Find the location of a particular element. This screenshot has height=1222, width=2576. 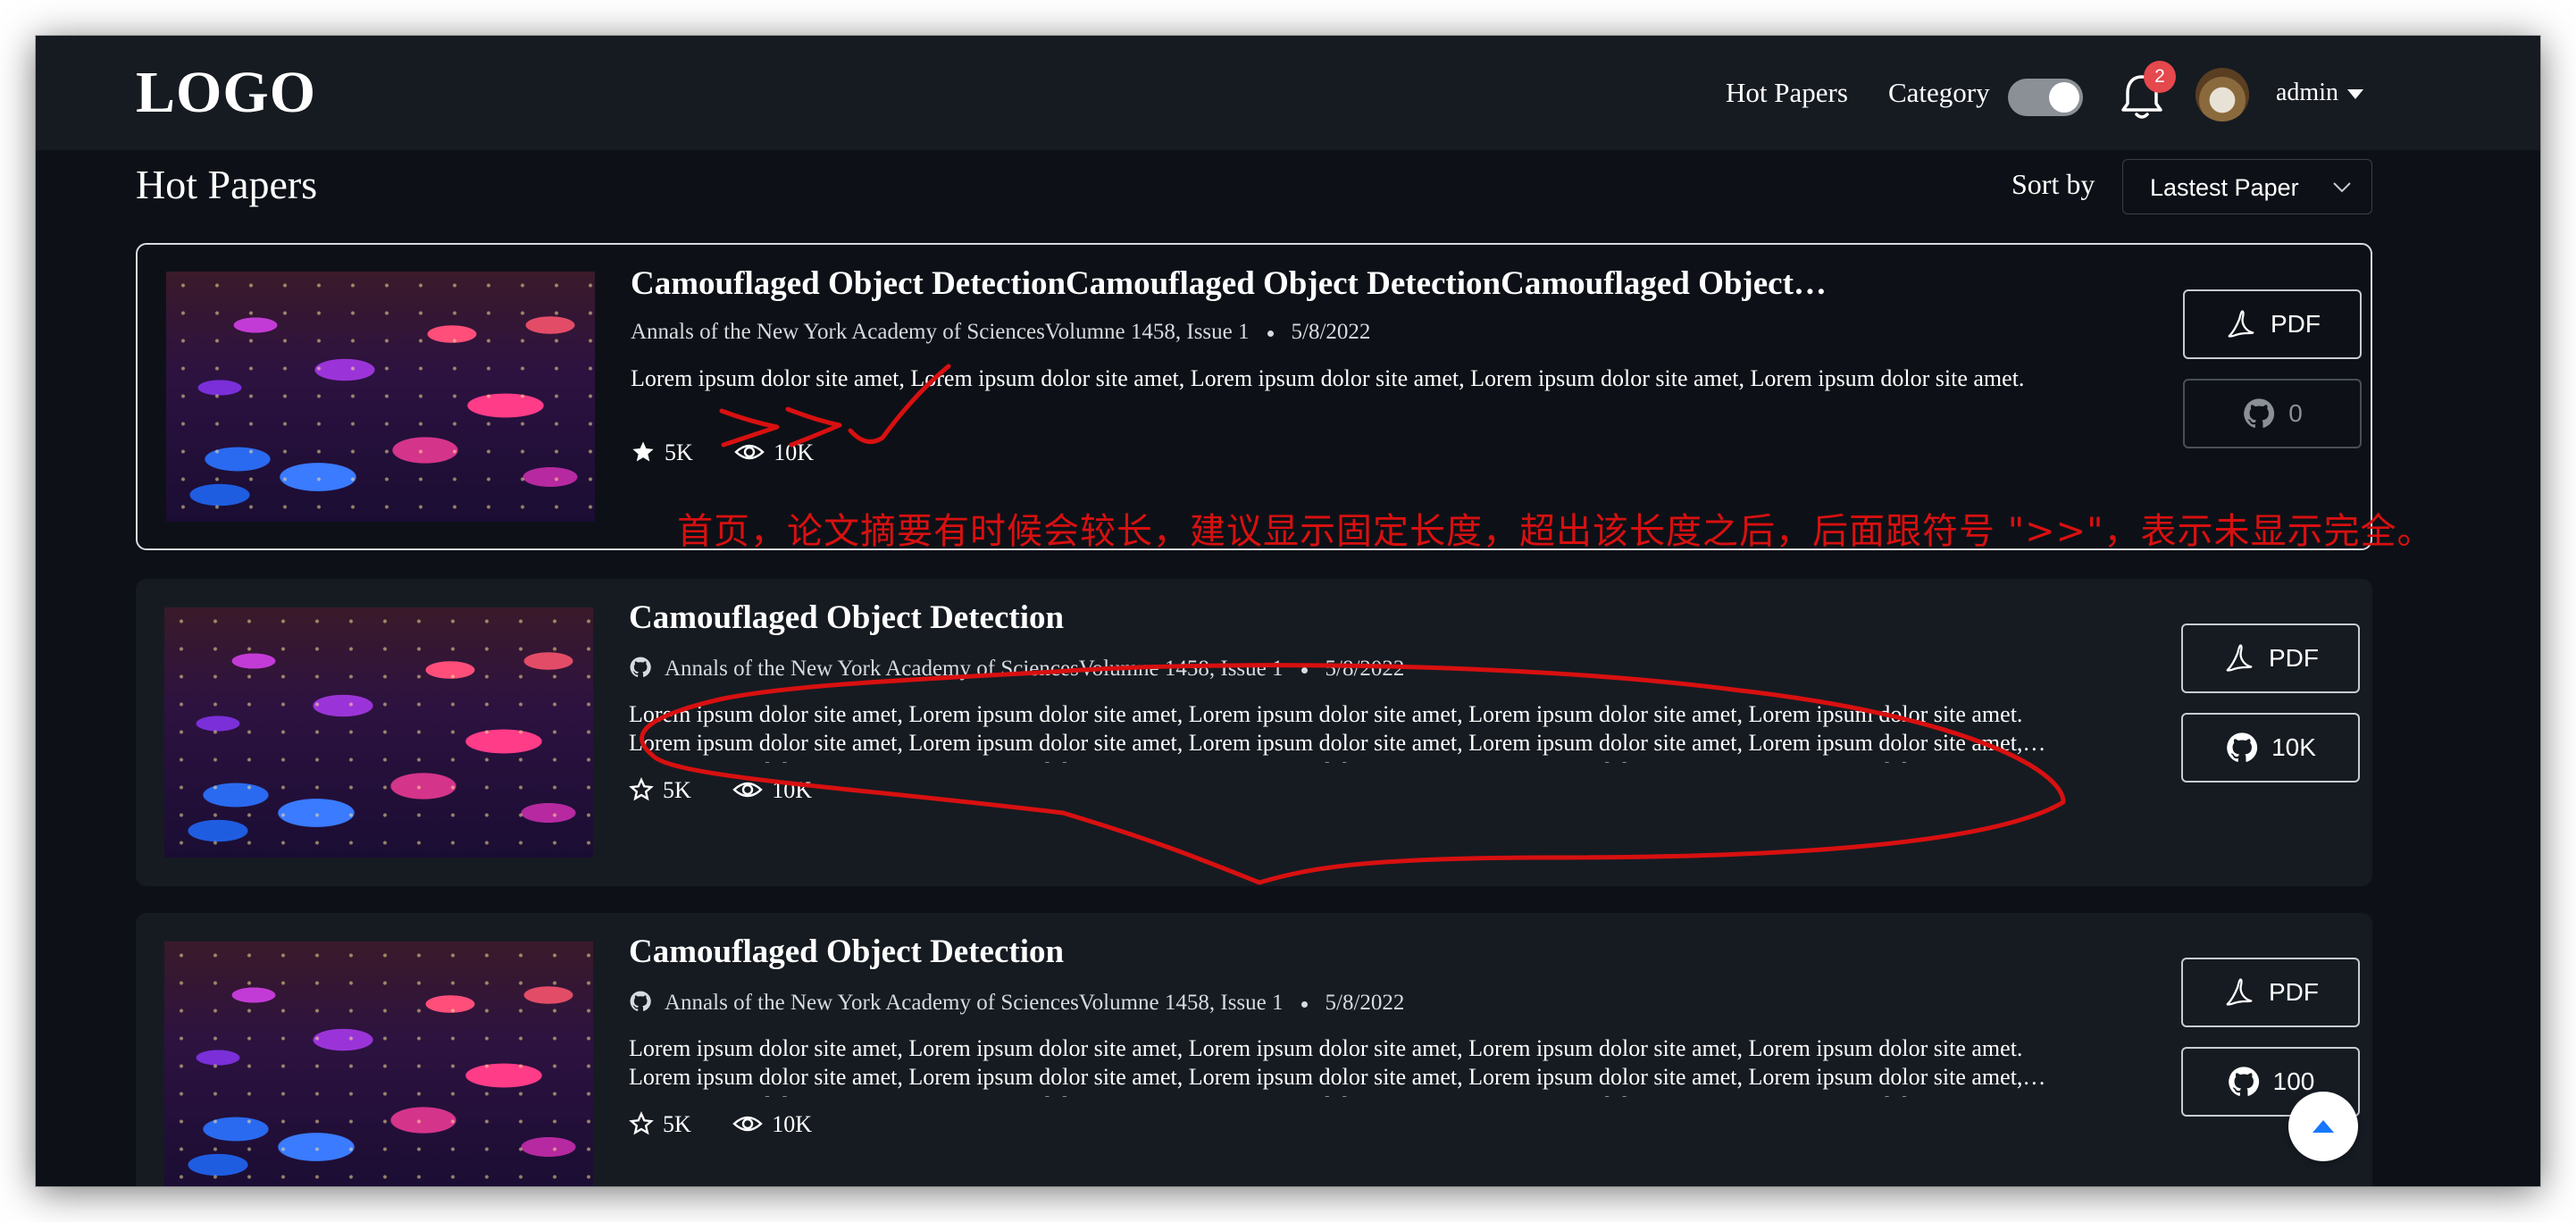

star-filled-icon is located at coordinates (643, 452).